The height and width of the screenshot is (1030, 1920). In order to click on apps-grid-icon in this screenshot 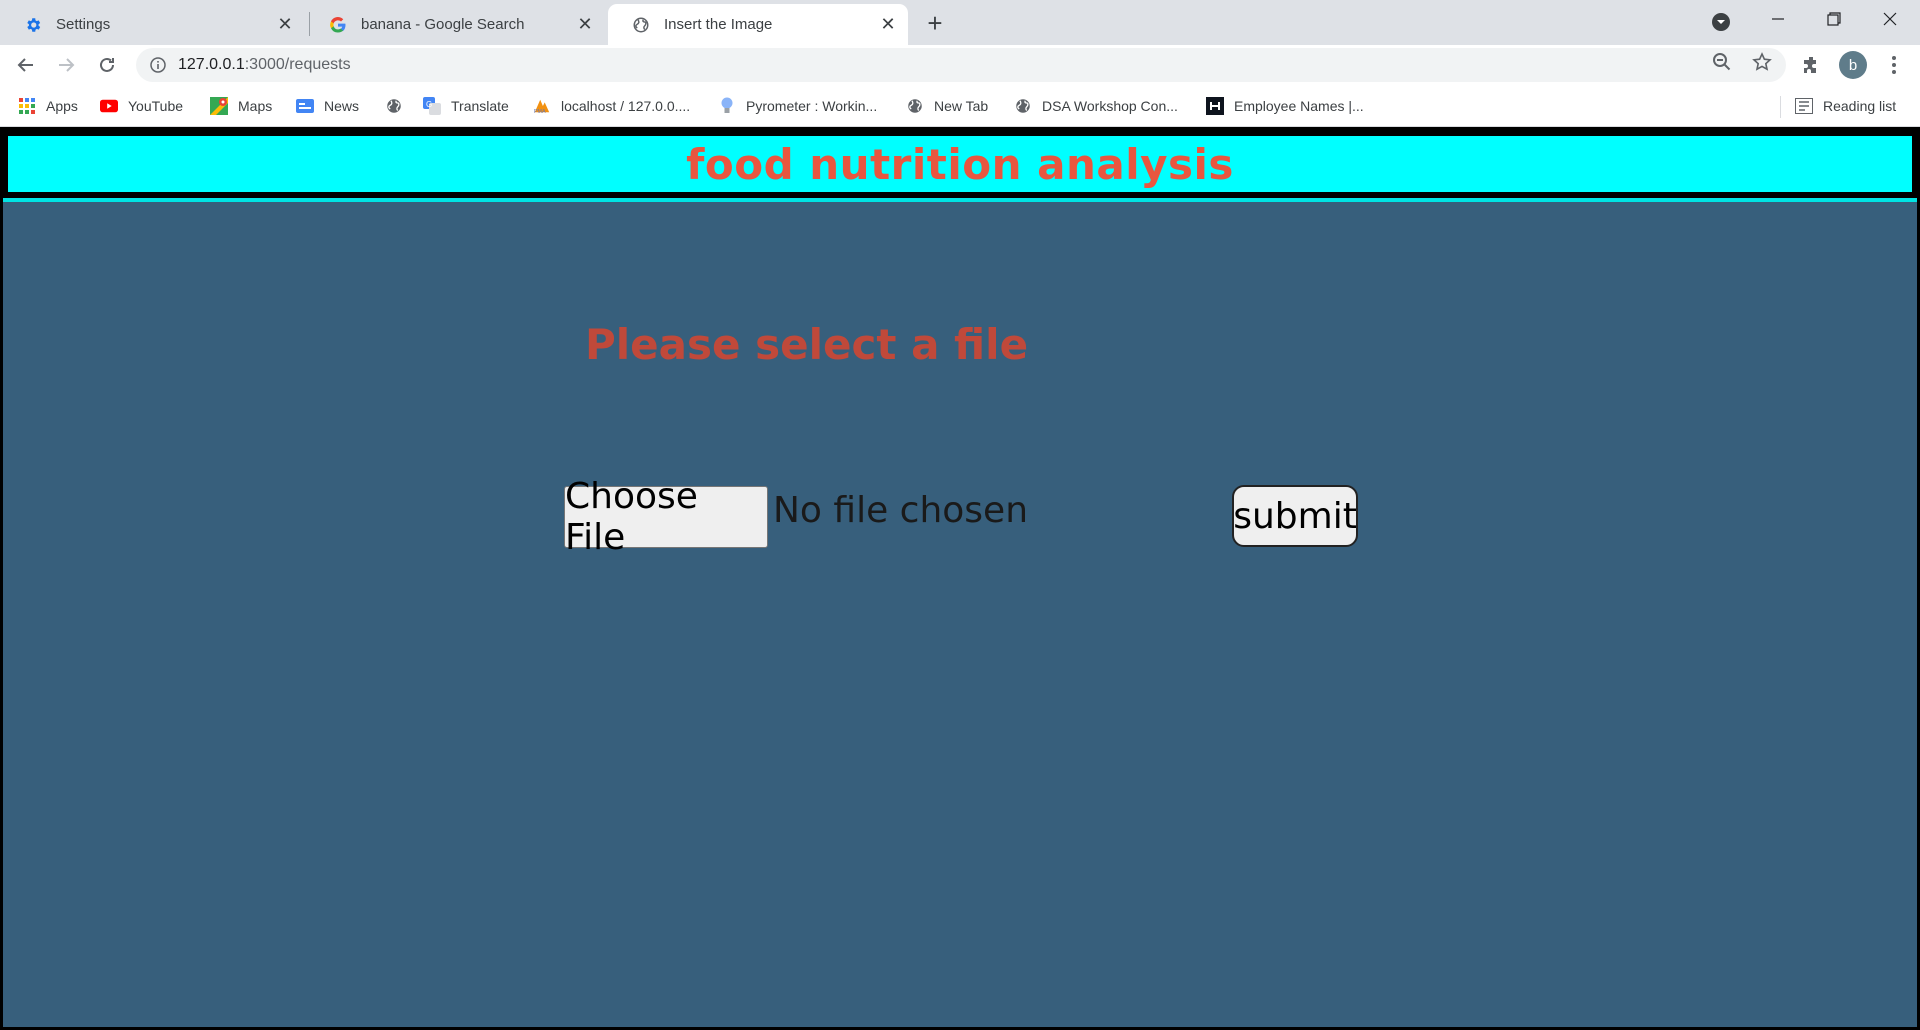, I will do `click(27, 106)`.